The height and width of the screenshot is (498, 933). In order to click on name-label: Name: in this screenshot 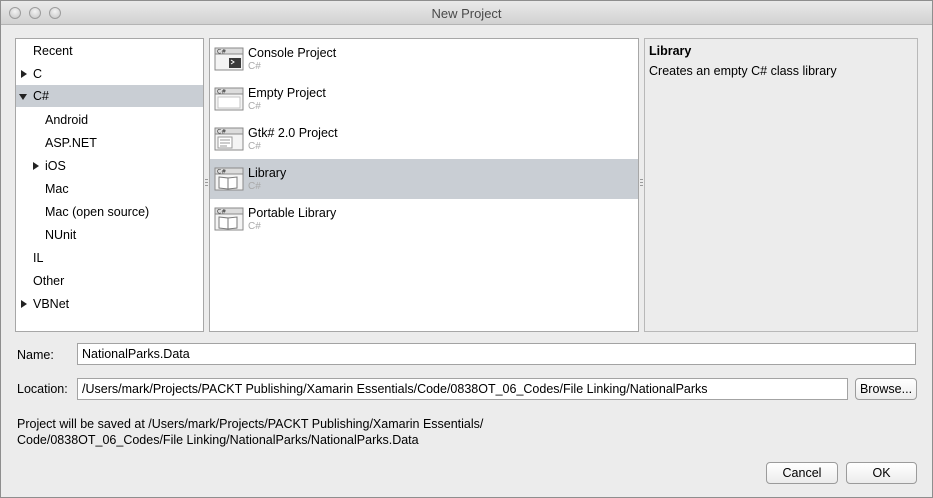, I will do `click(35, 355)`.